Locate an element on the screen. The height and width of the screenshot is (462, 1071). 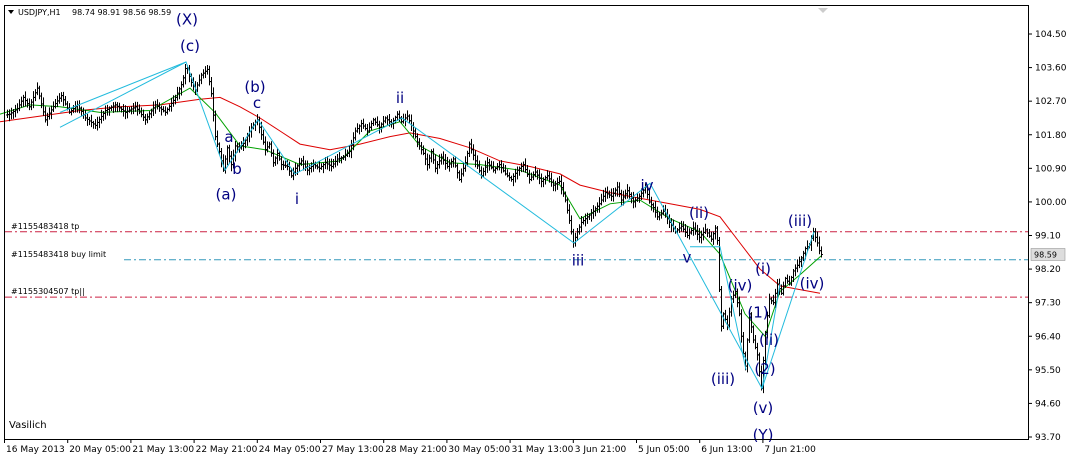
x-tick-label: 3 Jun 21:00 is located at coordinates (601, 450).